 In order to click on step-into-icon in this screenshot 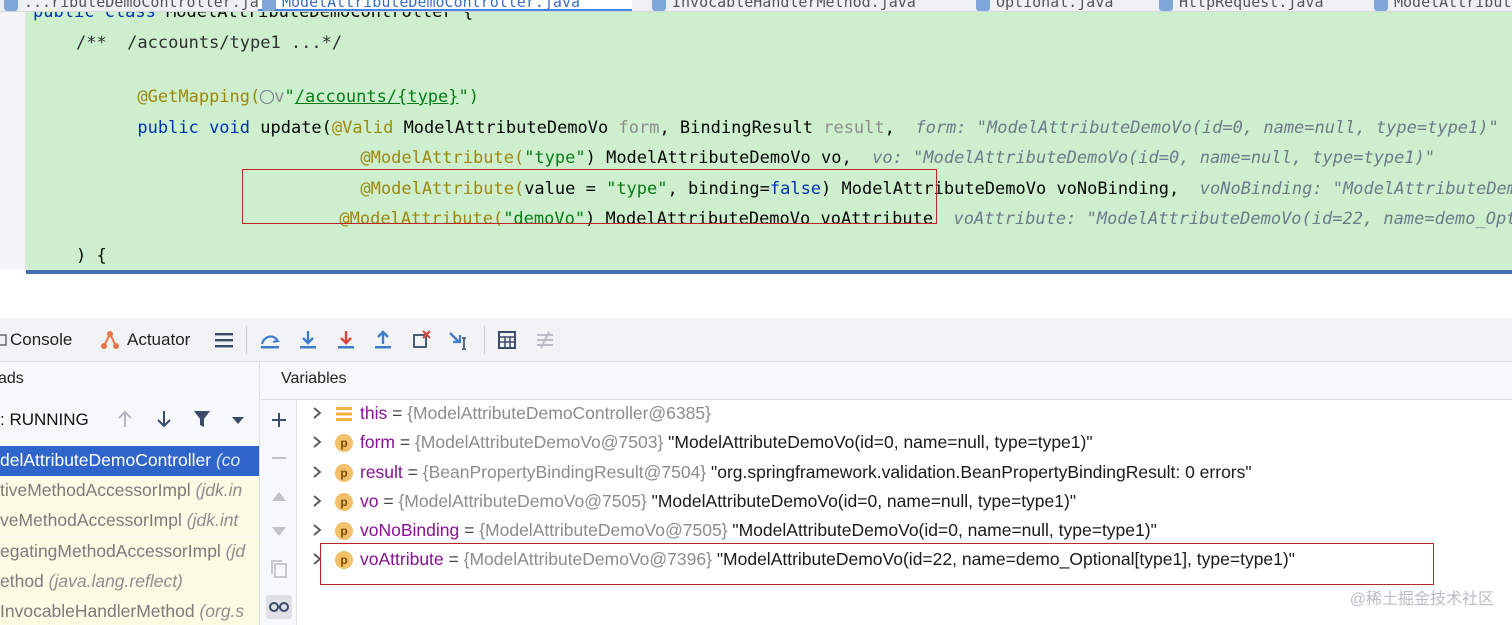, I will do `click(346, 340)`.